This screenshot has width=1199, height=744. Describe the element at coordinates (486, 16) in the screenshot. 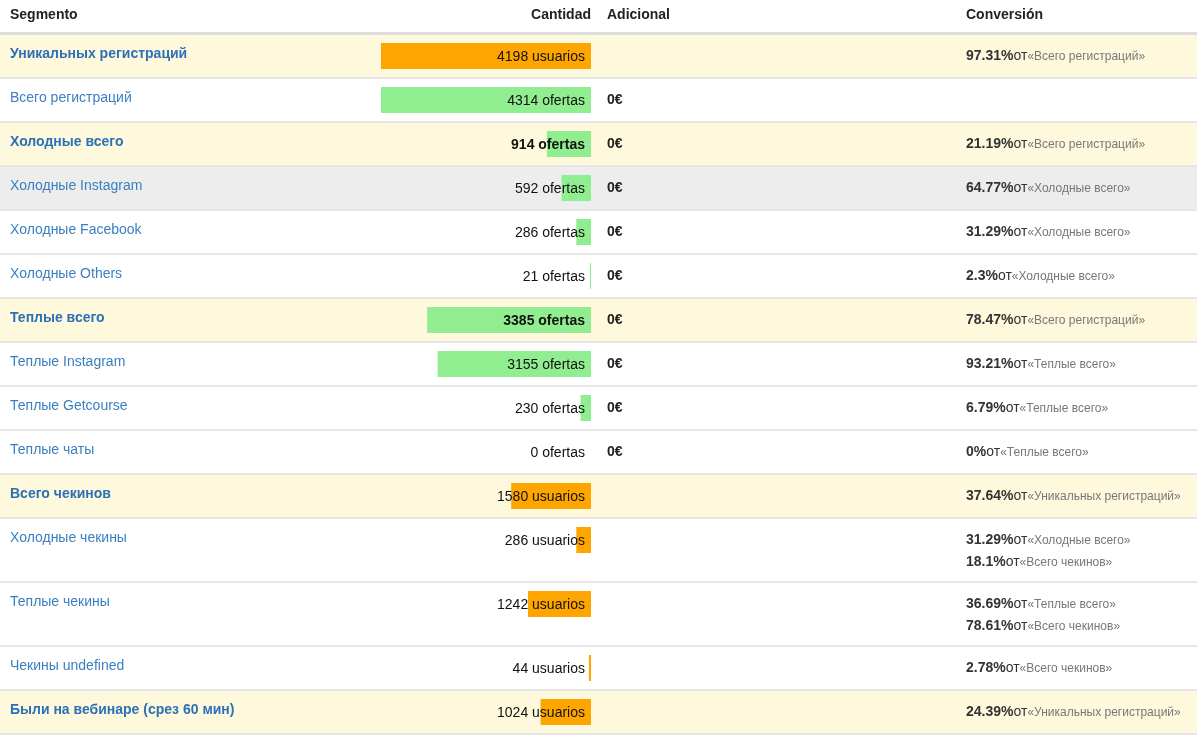

I see `column-header: Cantidad` at that location.